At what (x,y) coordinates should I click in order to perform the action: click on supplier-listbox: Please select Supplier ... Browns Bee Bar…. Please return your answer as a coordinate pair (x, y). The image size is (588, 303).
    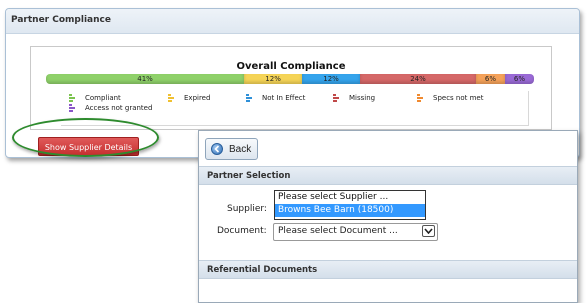
    Looking at the image, I should click on (350, 205).